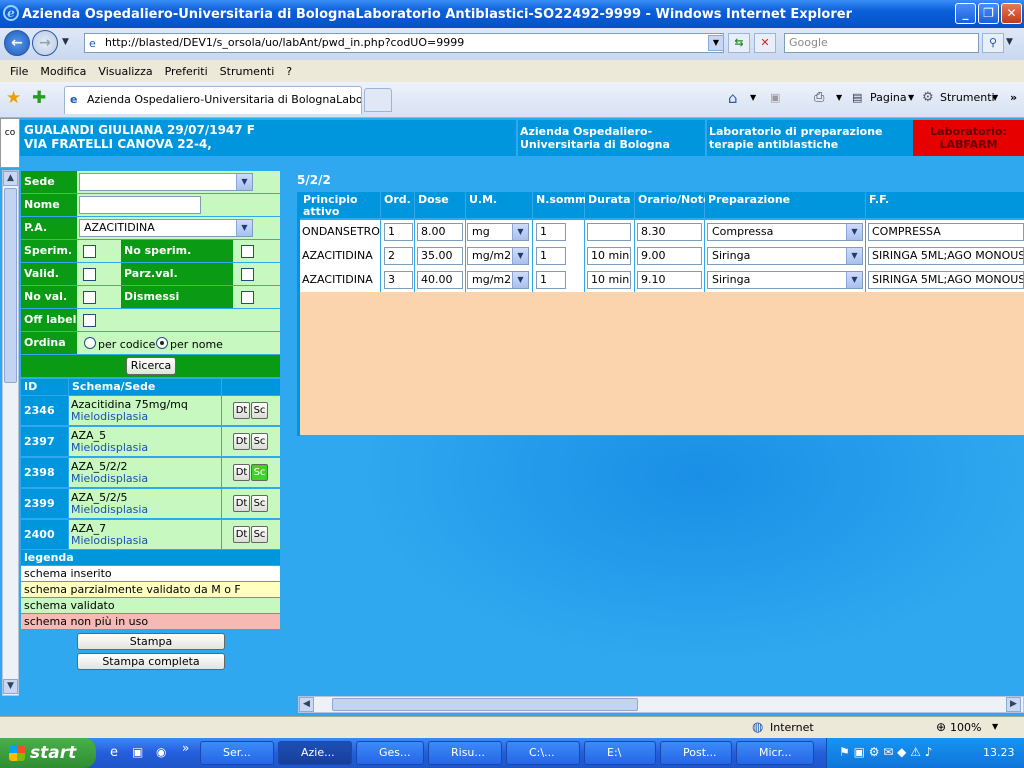 The height and width of the screenshot is (768, 1024). What do you see at coordinates (440, 256) in the screenshot?
I see `dose-input: 35.00` at bounding box center [440, 256].